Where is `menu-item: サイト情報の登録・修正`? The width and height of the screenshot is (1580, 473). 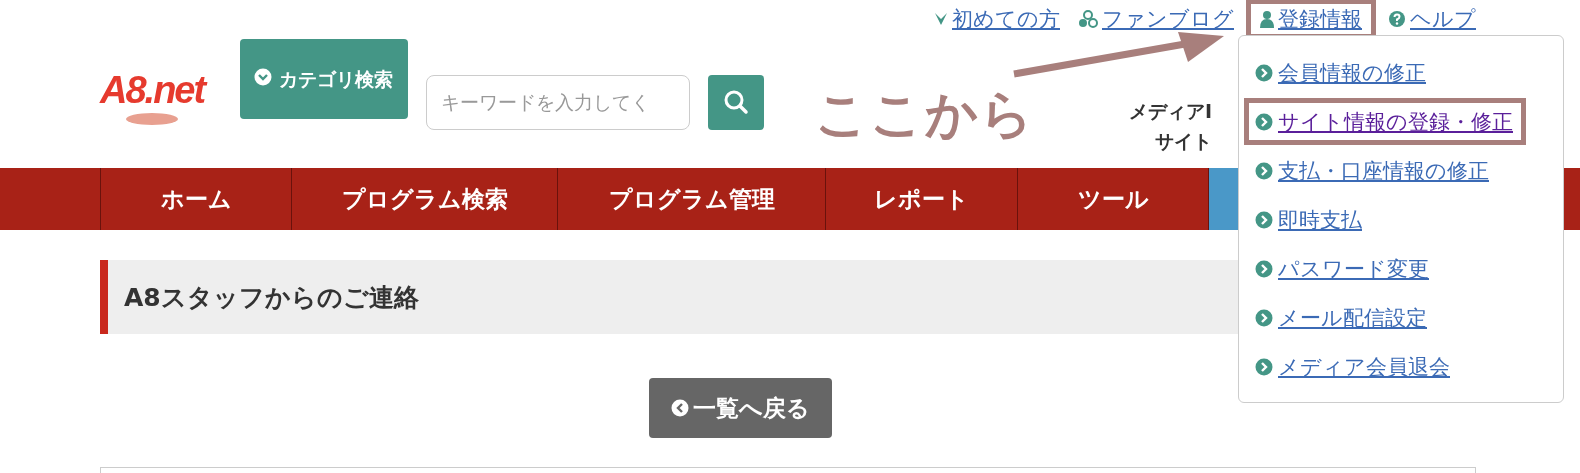
menu-item: サイト情報の登録・修正 is located at coordinates (1385, 121).